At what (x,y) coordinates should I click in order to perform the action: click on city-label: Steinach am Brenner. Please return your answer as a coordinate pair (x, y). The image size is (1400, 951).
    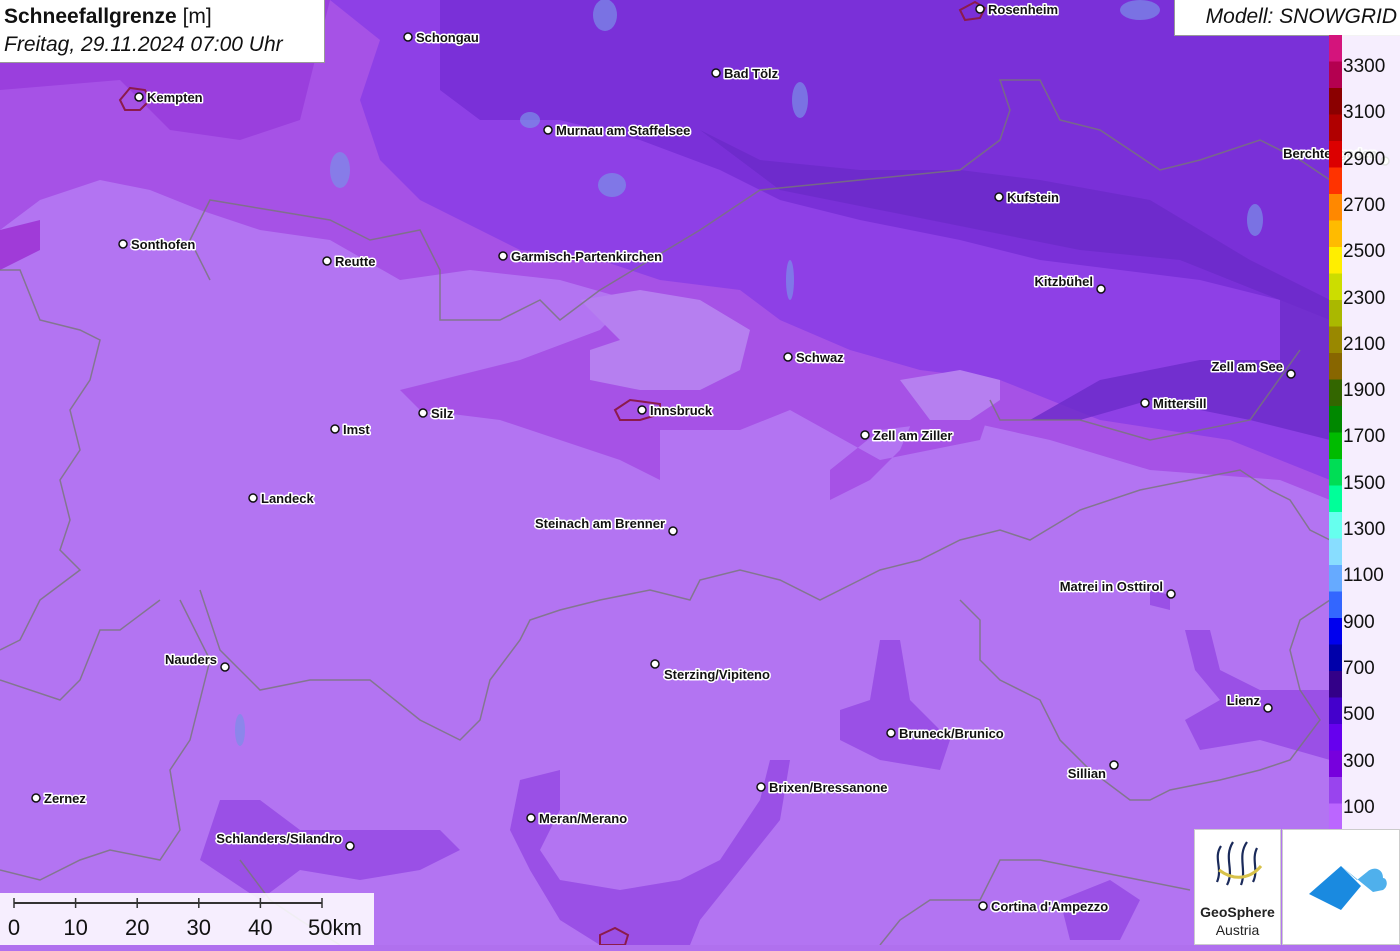
    Looking at the image, I should click on (599, 524).